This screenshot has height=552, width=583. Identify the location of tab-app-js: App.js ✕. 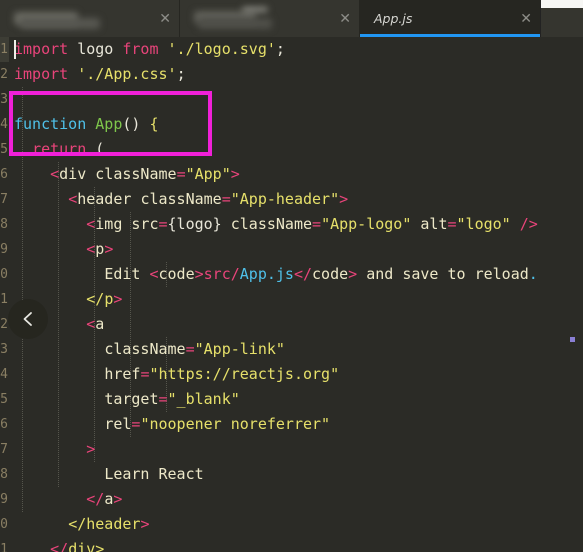
(450, 18).